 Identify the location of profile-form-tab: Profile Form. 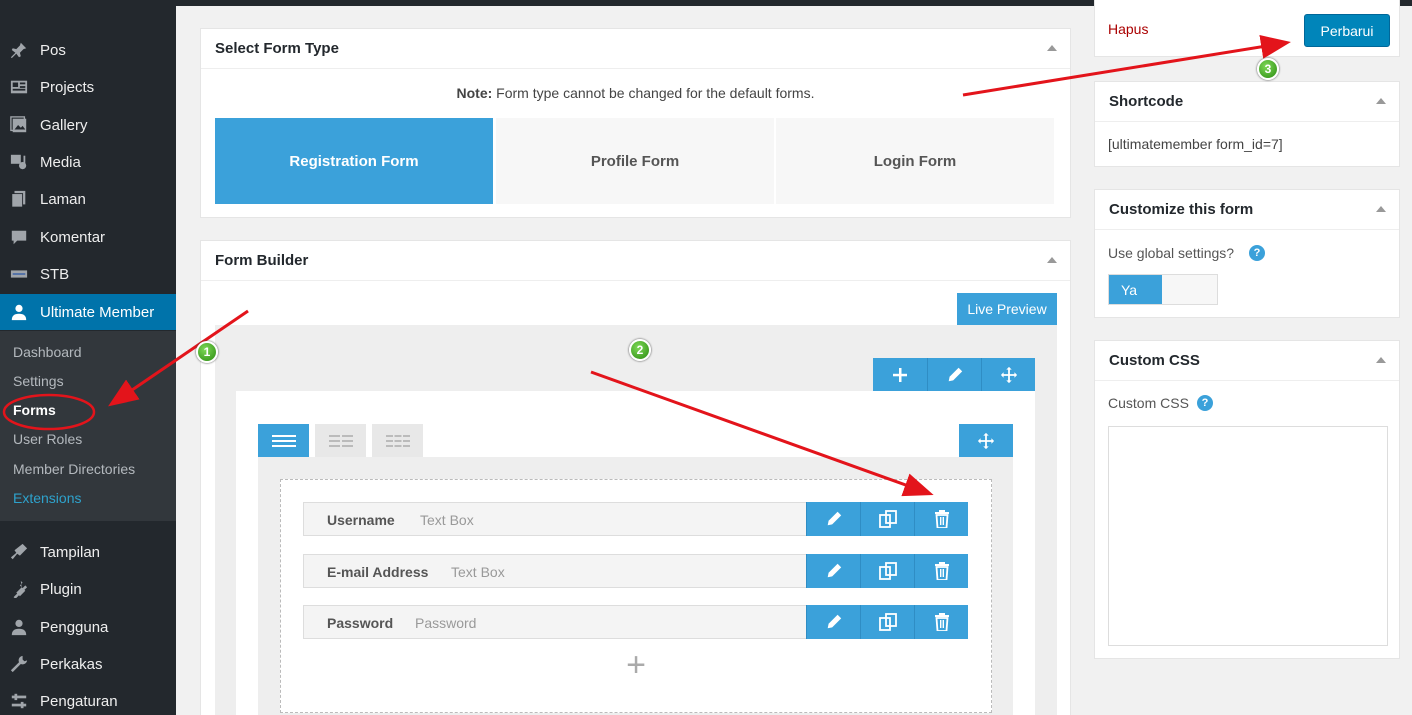
(635, 161).